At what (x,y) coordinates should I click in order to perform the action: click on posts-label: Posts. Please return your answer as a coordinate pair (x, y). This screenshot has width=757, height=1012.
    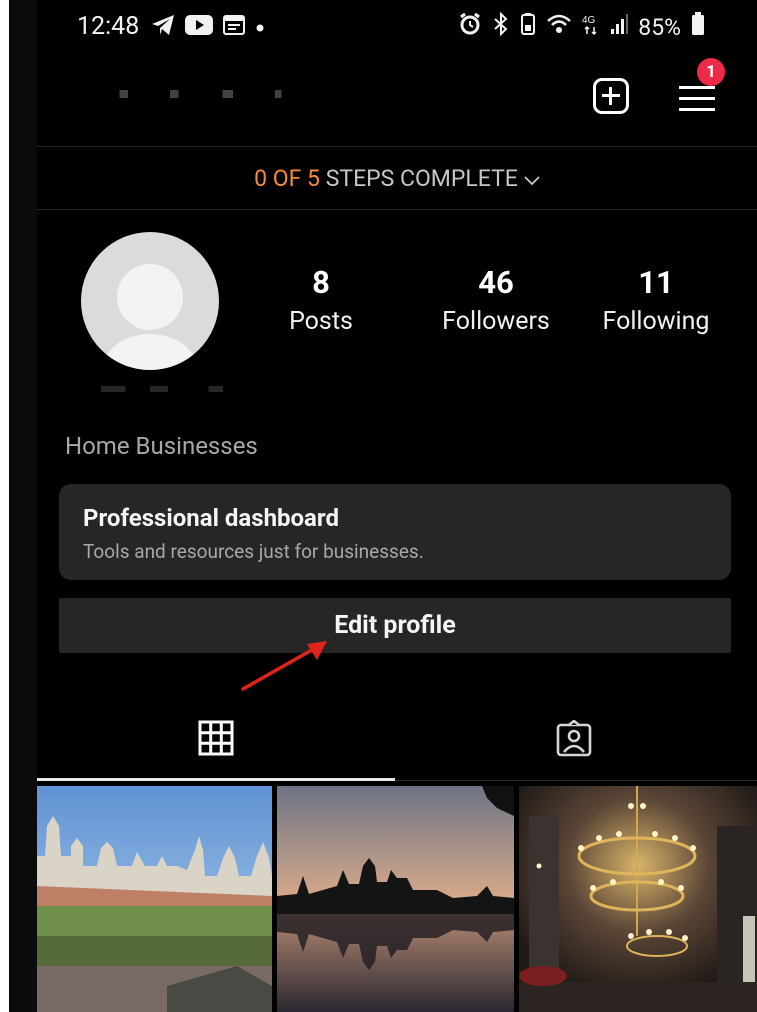
    Looking at the image, I should click on (321, 321).